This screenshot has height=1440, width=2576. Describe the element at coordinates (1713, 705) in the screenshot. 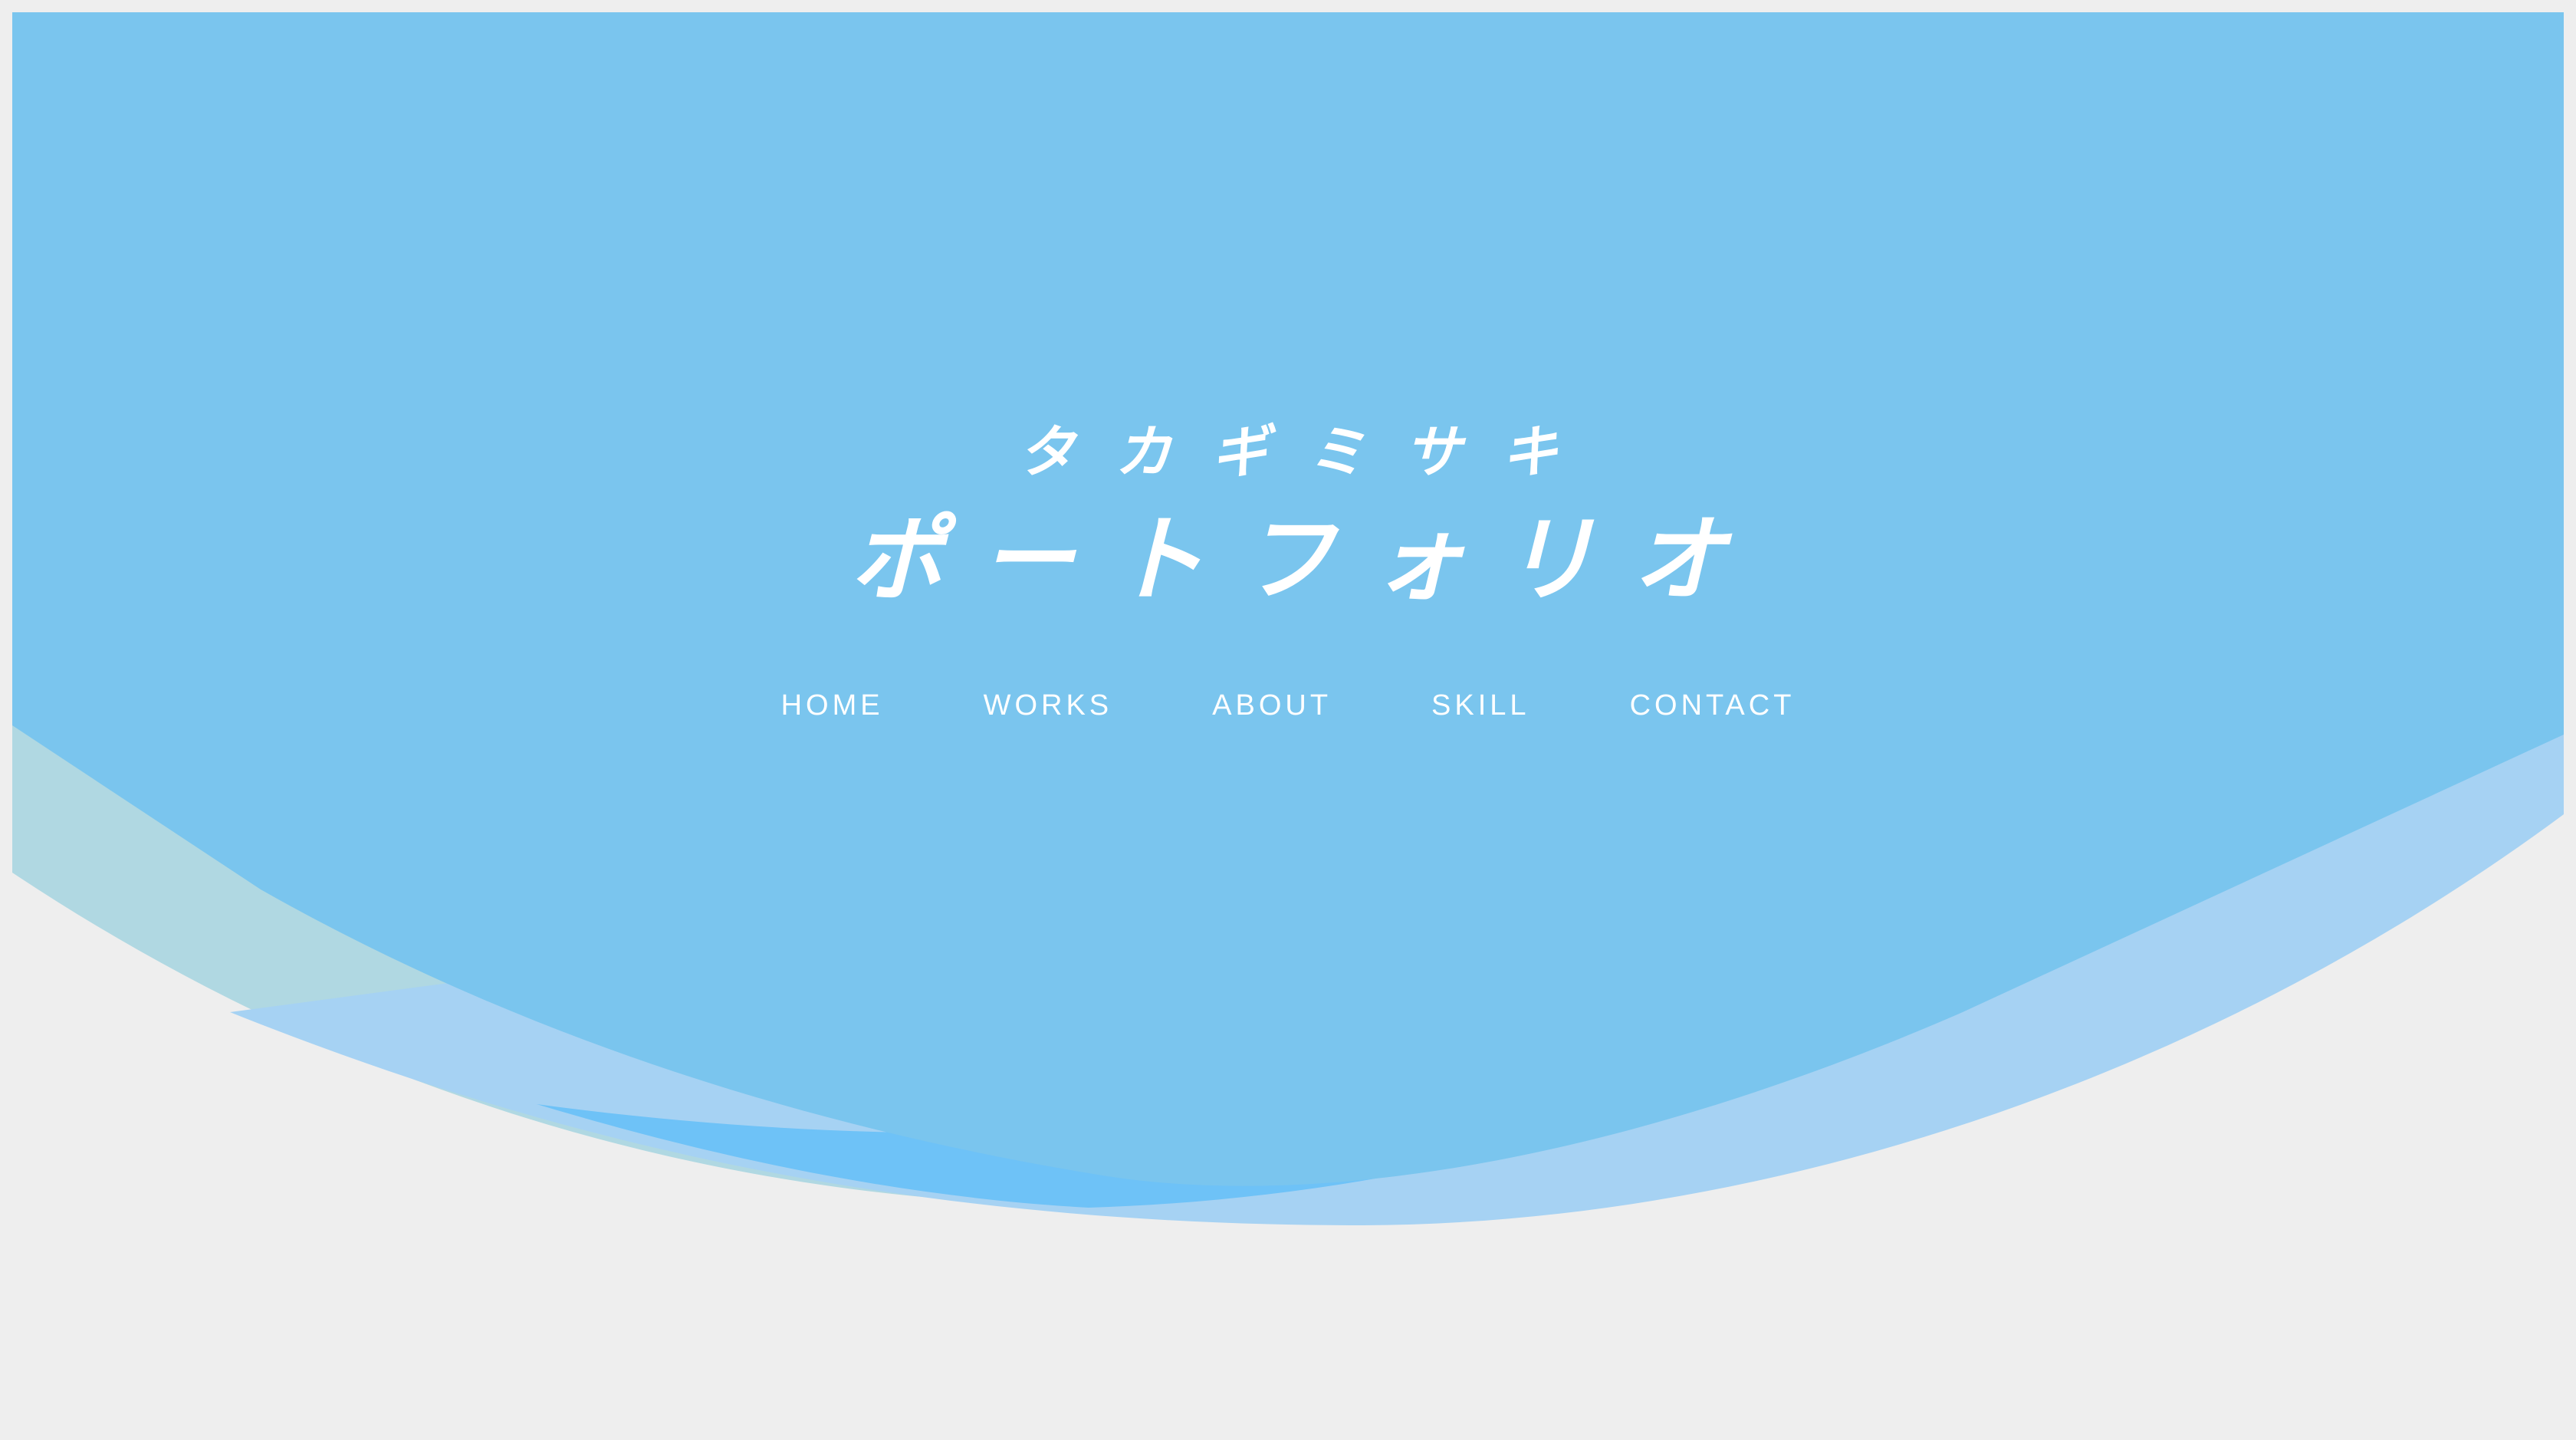

I see `nav-contact-link: CONTACT` at that location.